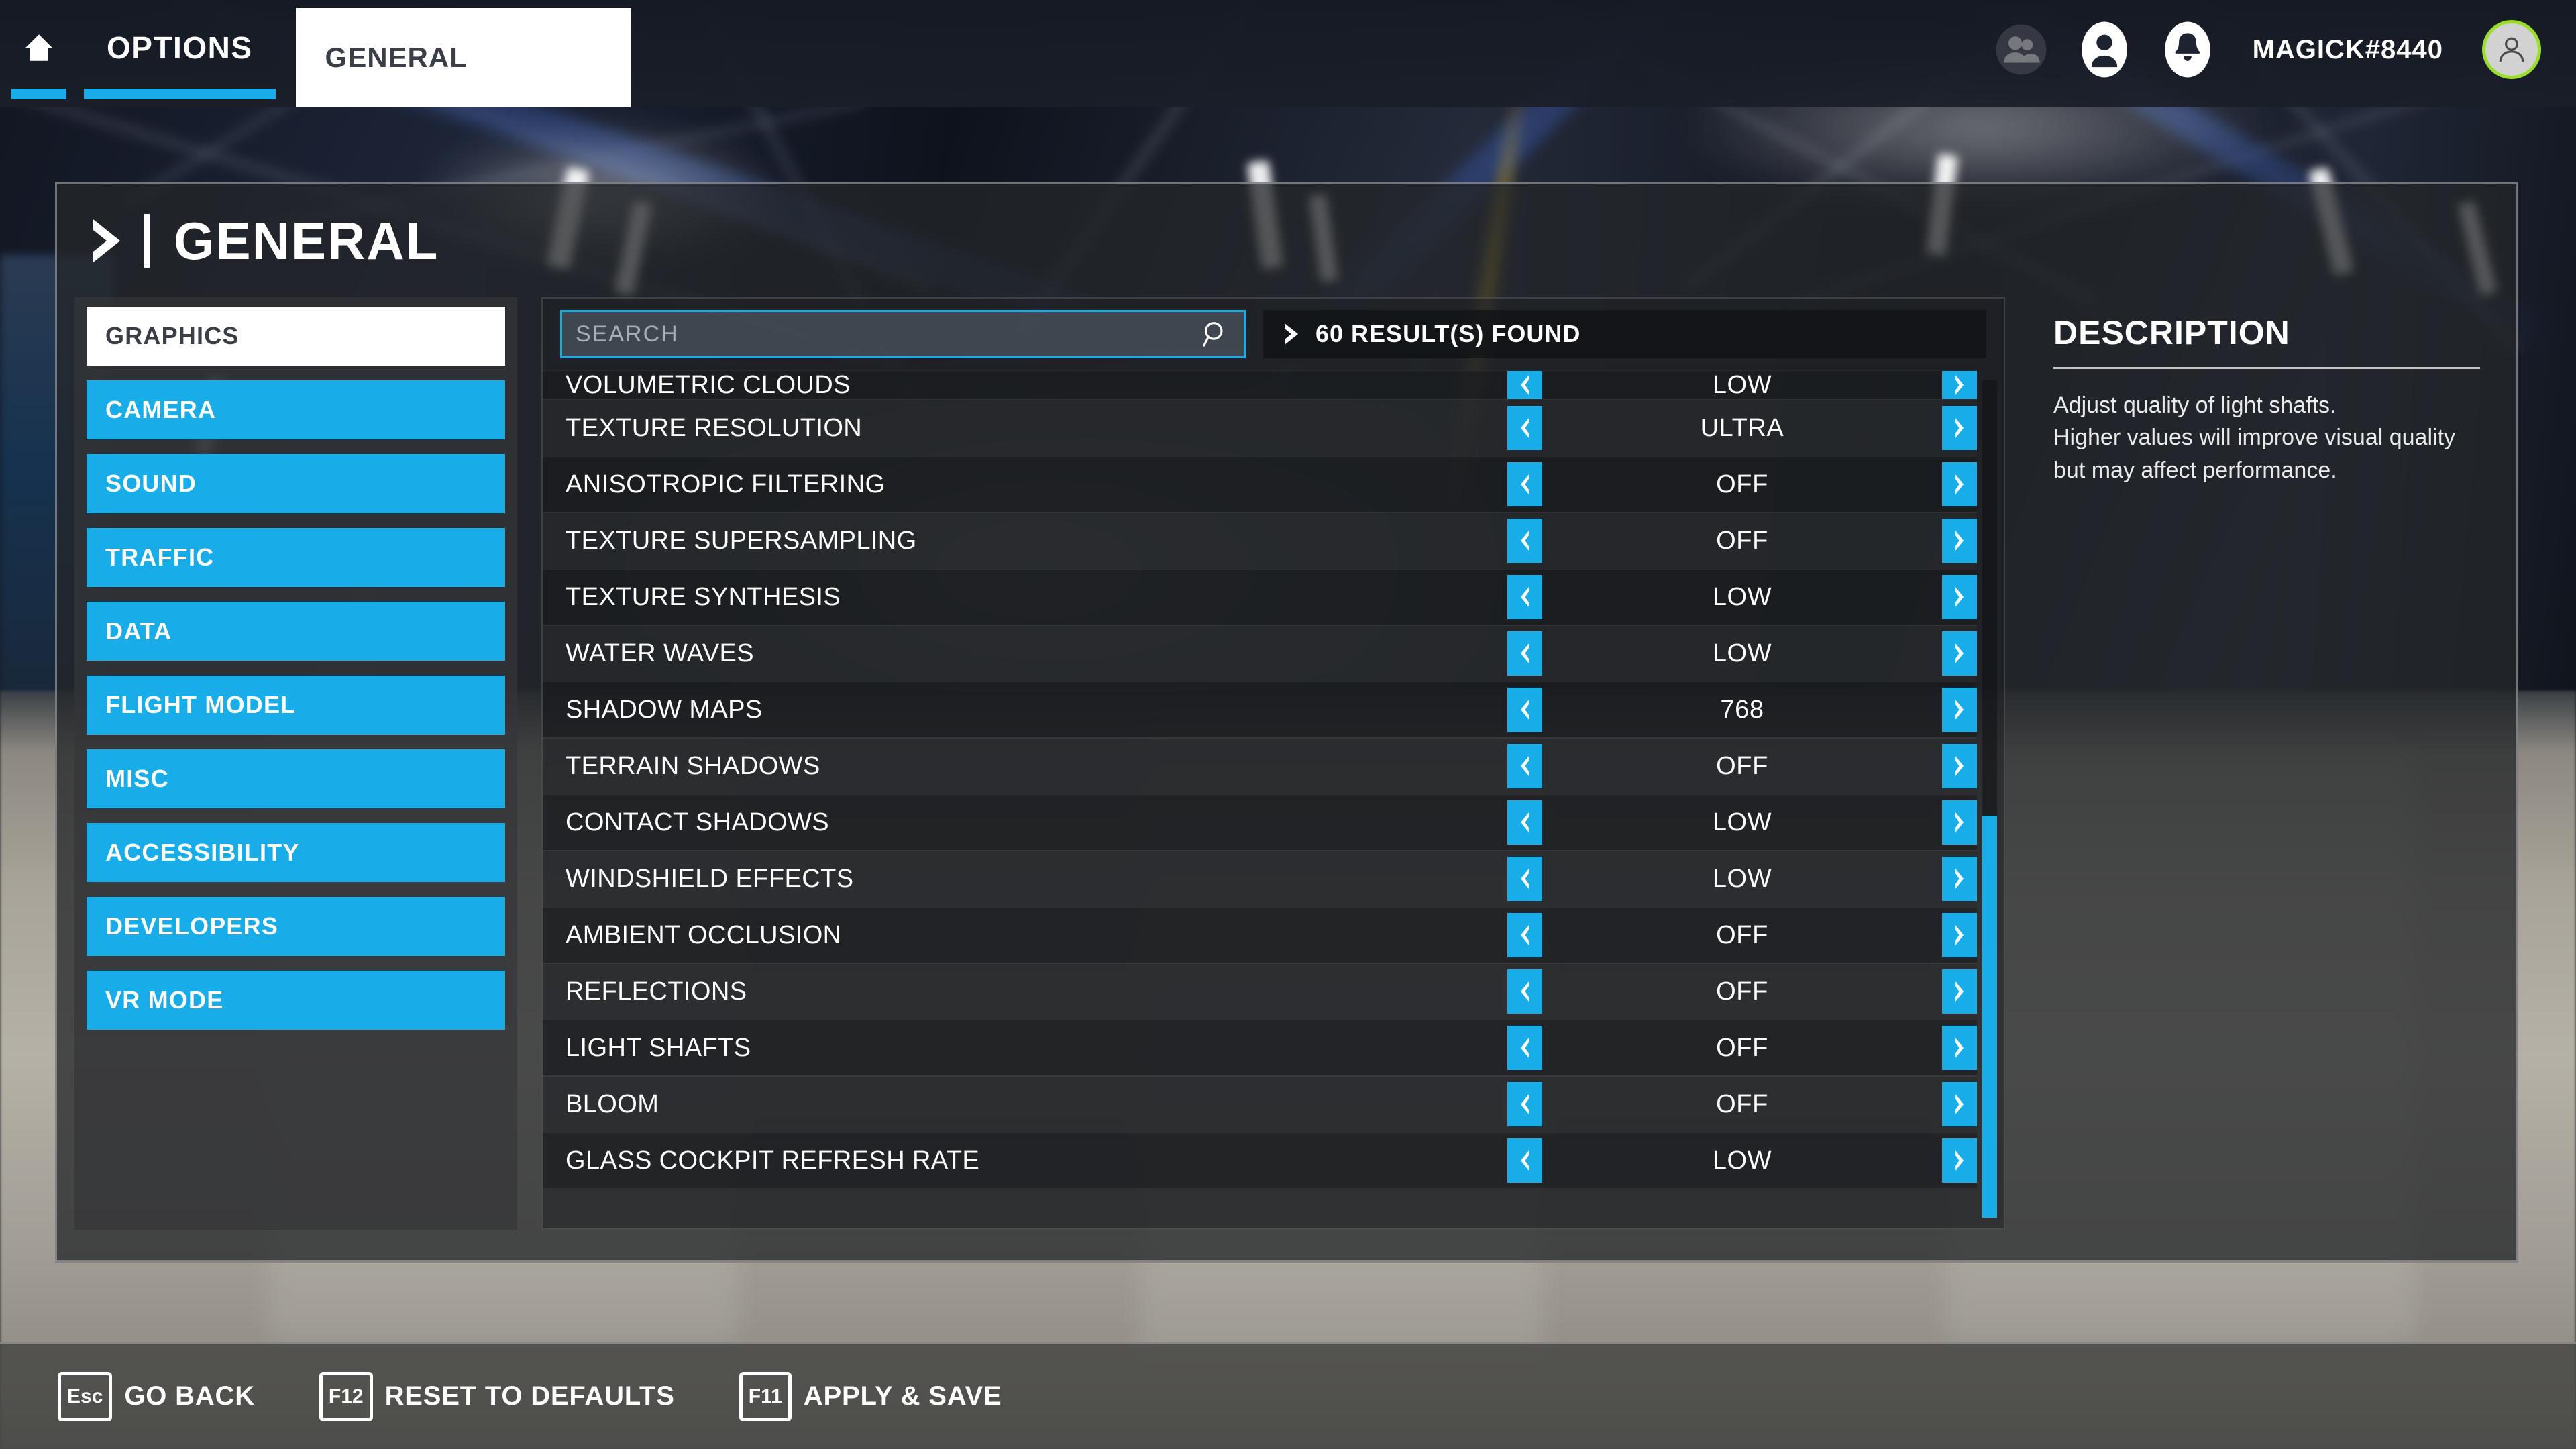  I want to click on nav-item-options: OPTIONS, so click(179, 53).